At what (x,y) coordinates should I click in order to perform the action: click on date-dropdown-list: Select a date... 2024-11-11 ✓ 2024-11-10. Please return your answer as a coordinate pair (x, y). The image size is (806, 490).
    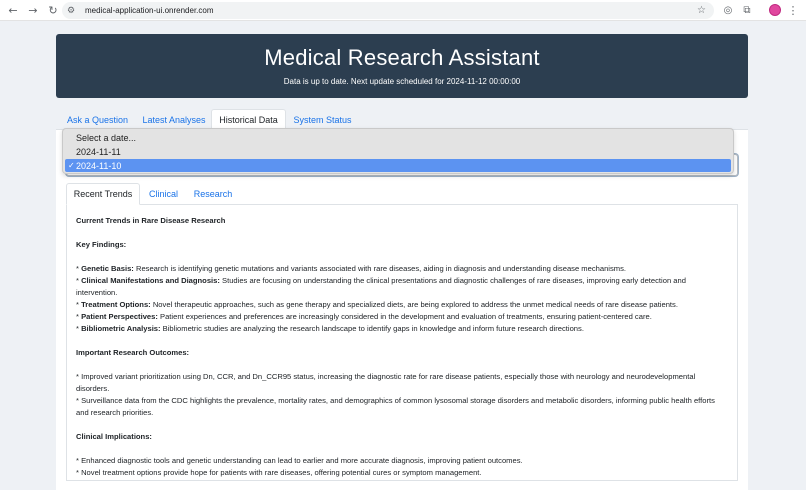
    Looking at the image, I should click on (398, 151).